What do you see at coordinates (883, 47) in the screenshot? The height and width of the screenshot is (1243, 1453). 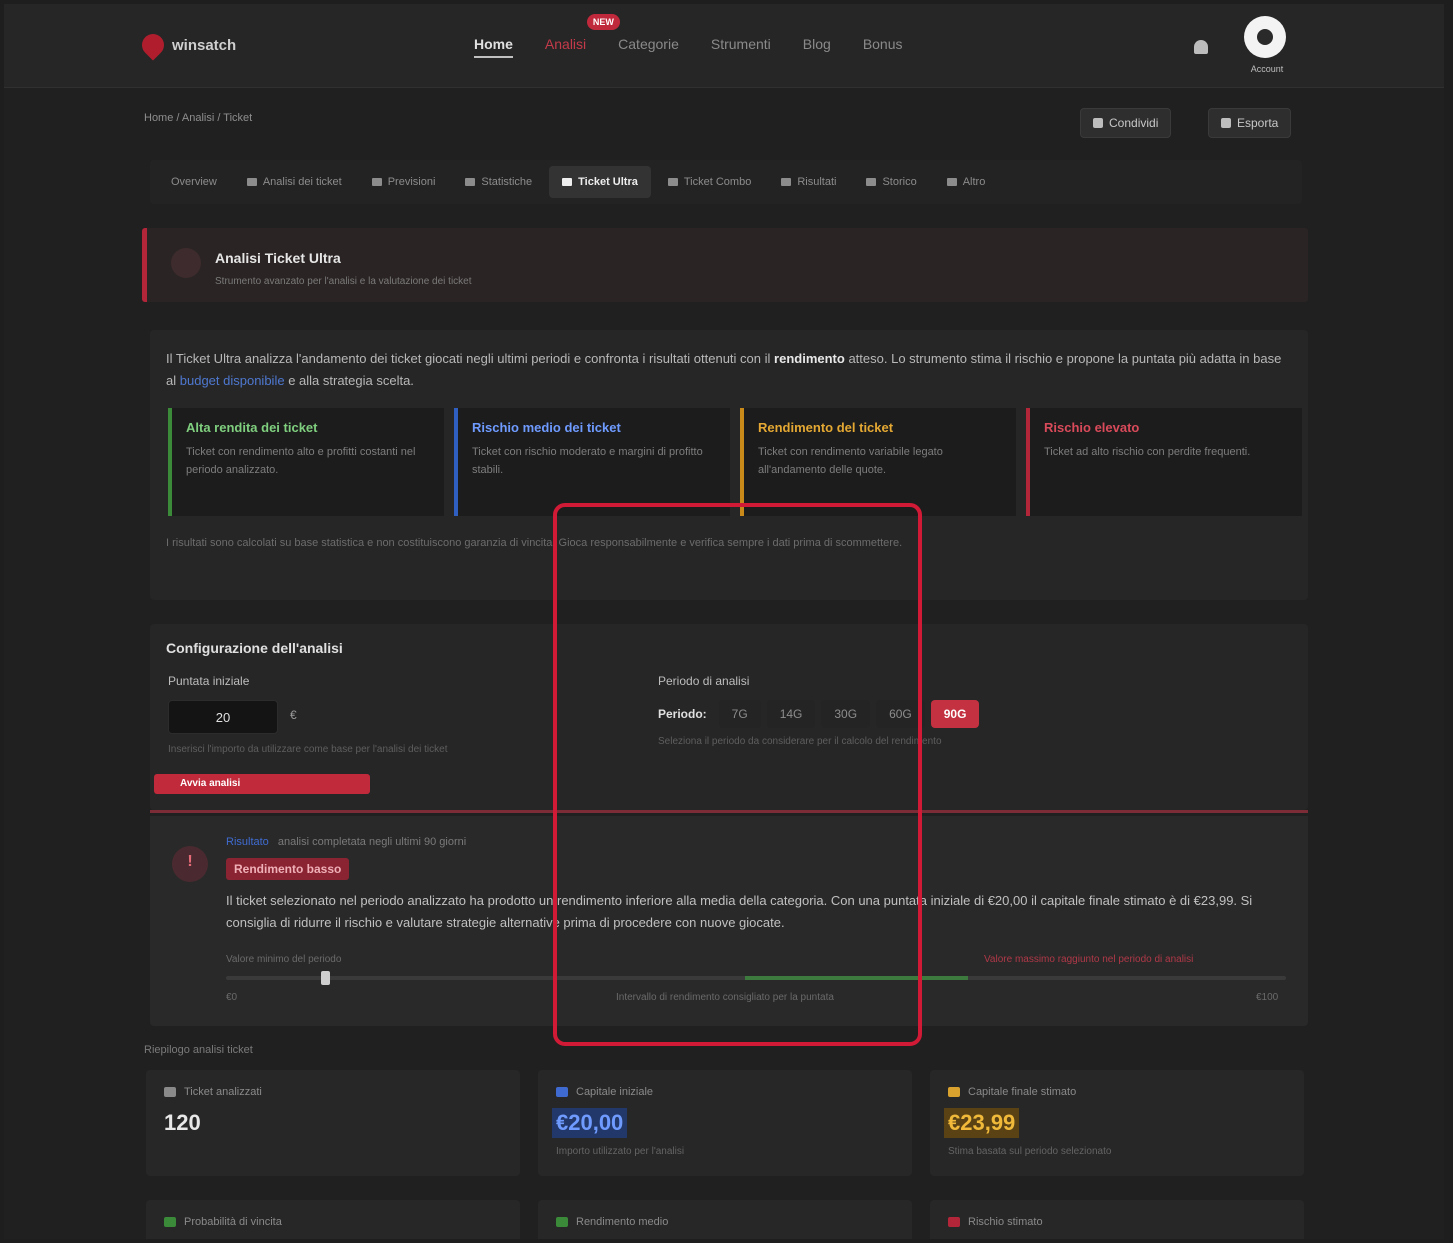 I see `nav-item-bonus: Bonus` at bounding box center [883, 47].